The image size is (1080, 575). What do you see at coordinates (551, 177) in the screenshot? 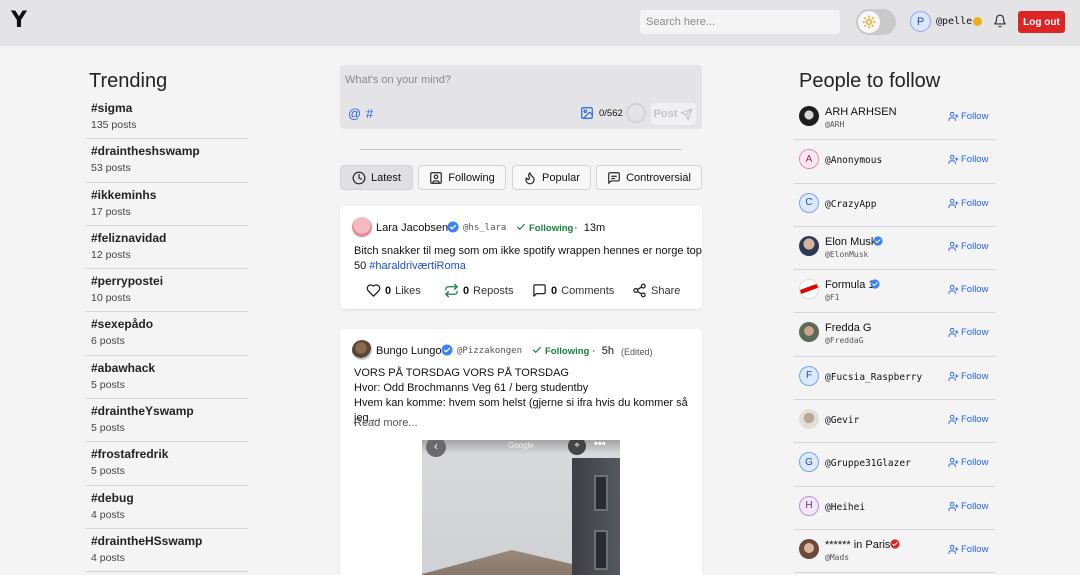
I see `tab-popular: Popular` at bounding box center [551, 177].